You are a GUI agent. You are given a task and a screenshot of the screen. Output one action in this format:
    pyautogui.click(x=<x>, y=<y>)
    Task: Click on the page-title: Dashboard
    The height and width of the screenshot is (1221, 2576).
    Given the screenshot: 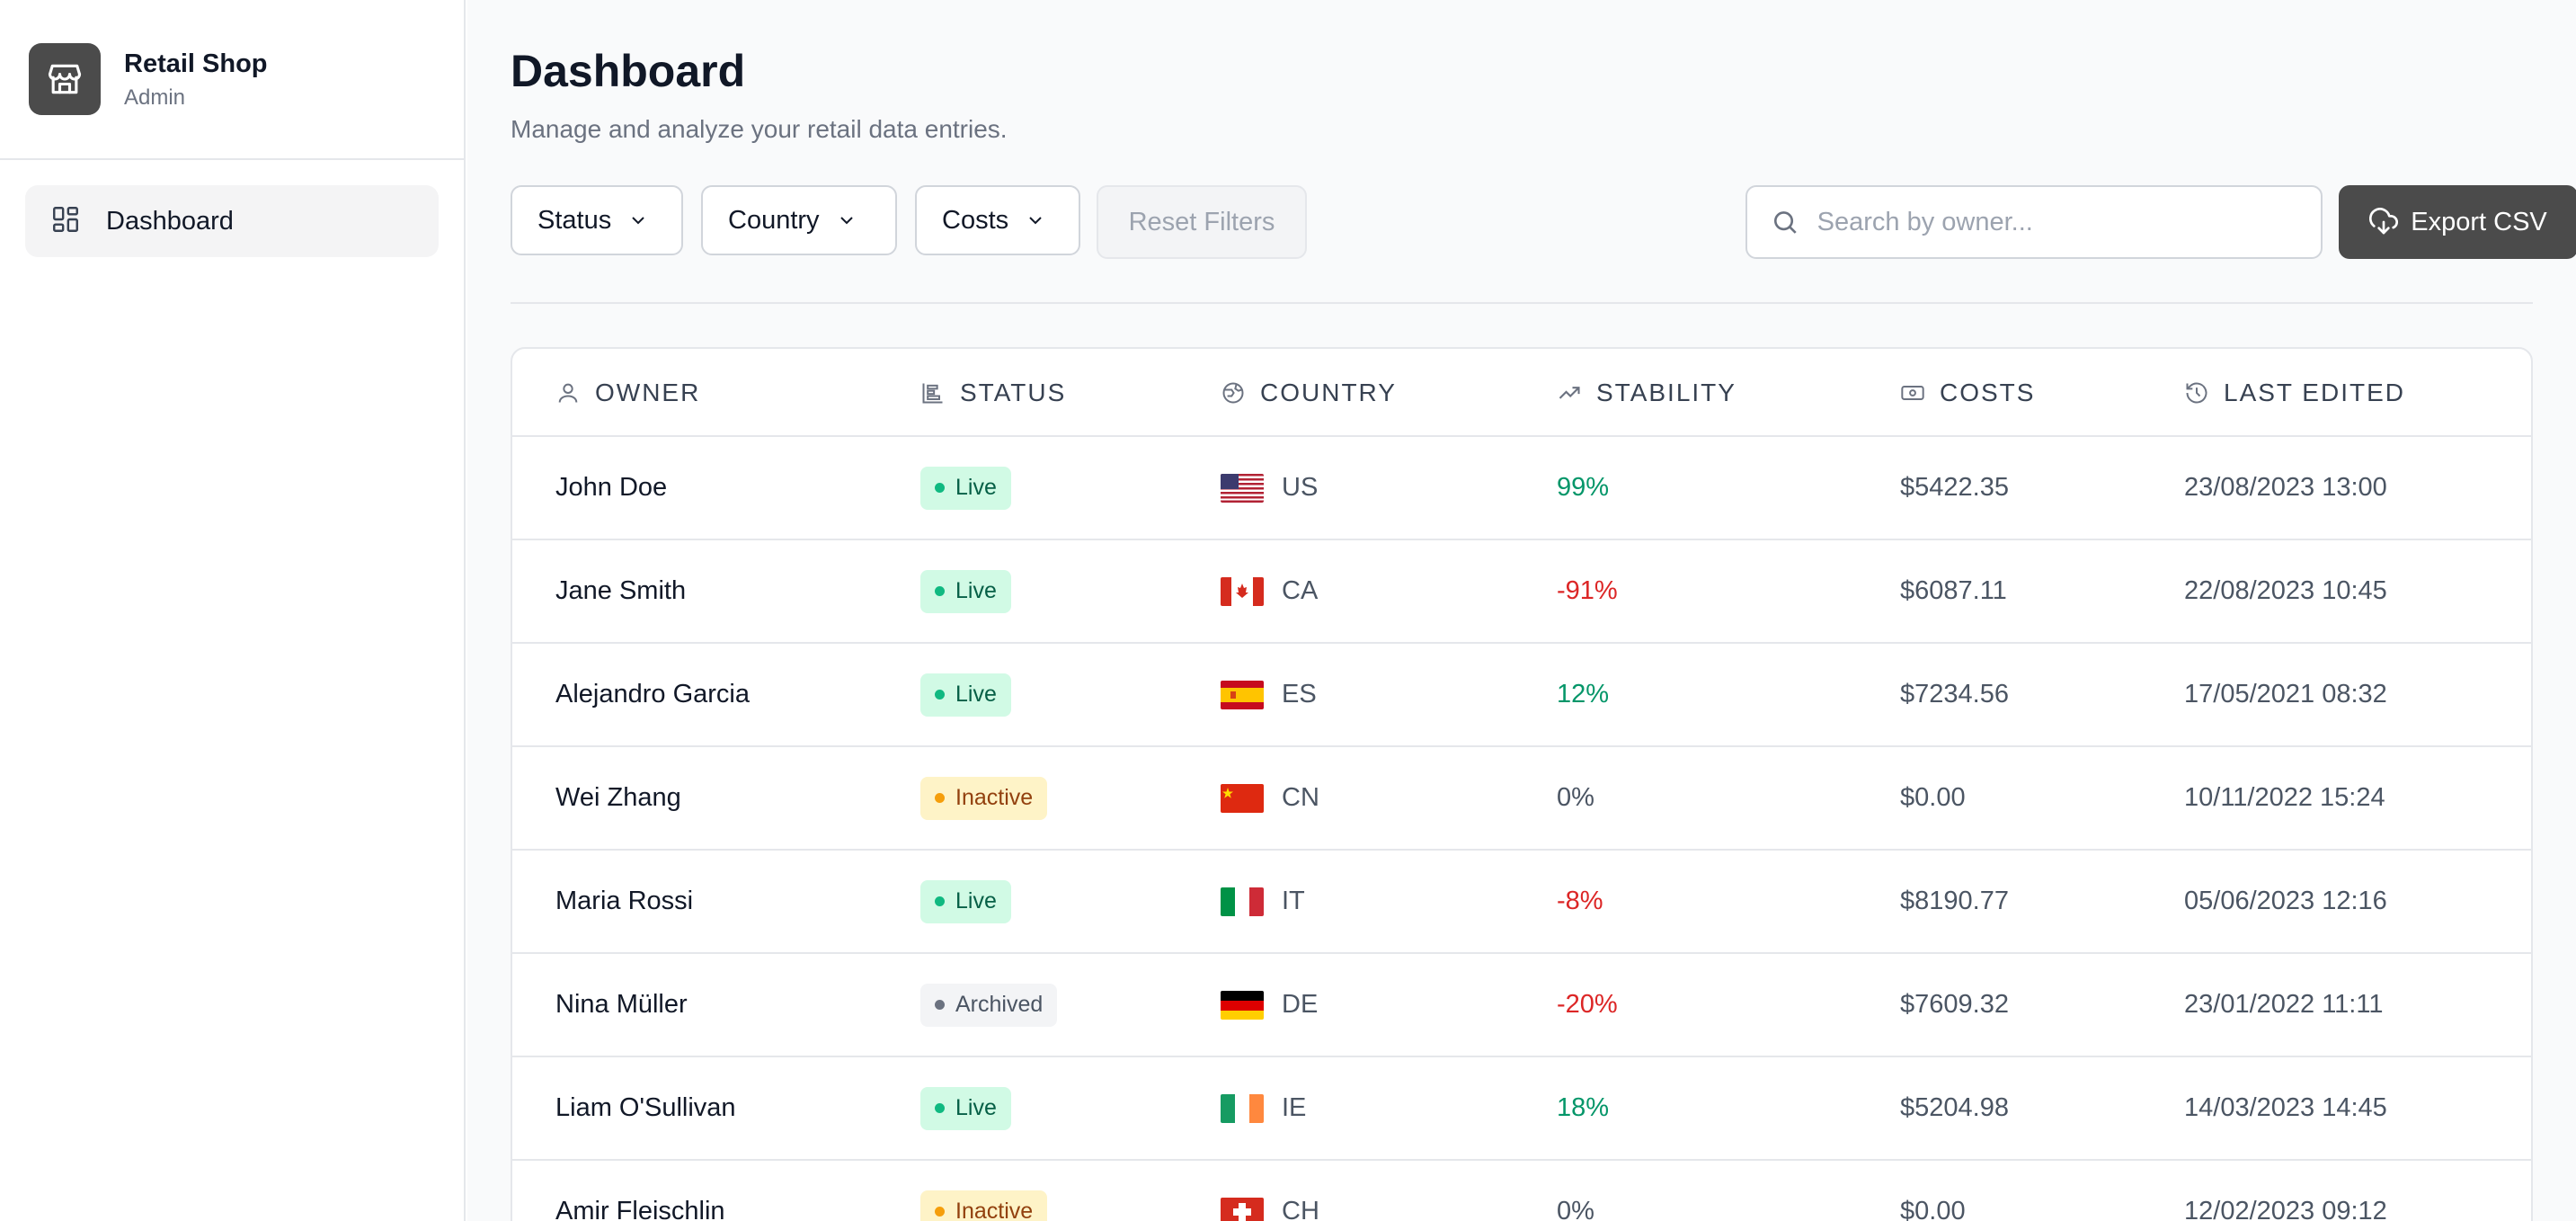 What is the action you would take?
    pyautogui.click(x=628, y=71)
    